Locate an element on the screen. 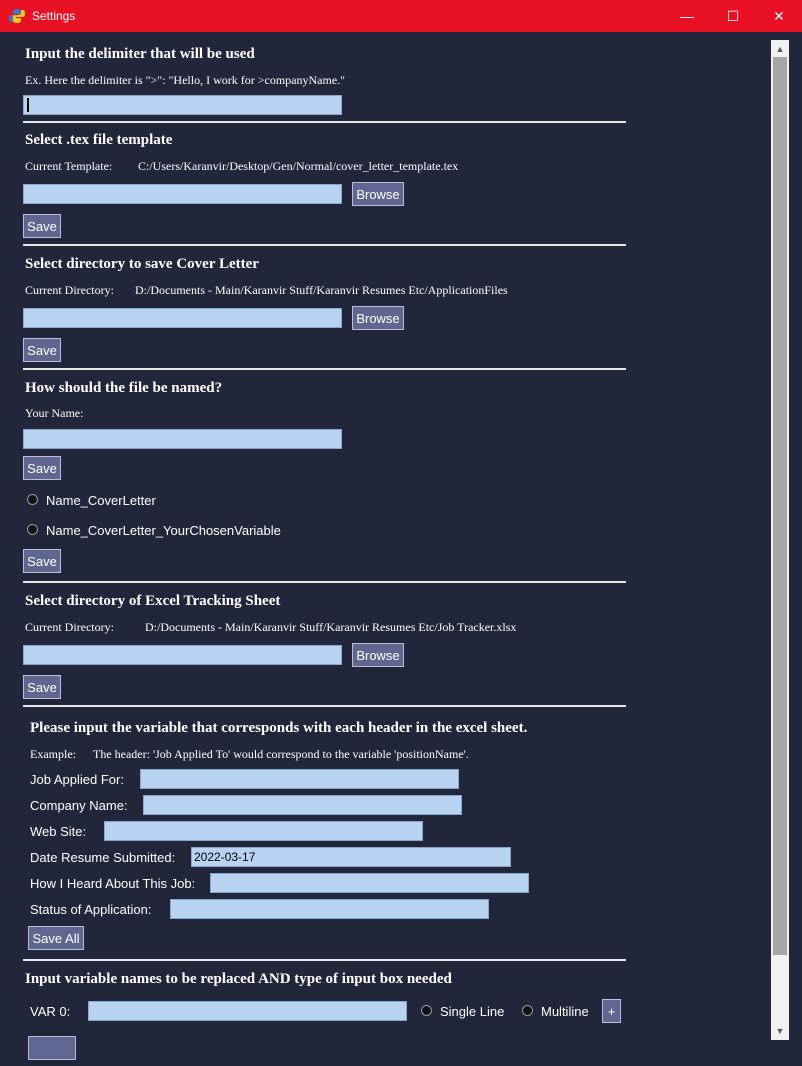 The image size is (802, 1066). field-label-web-site: Web Site: is located at coordinates (58, 831).